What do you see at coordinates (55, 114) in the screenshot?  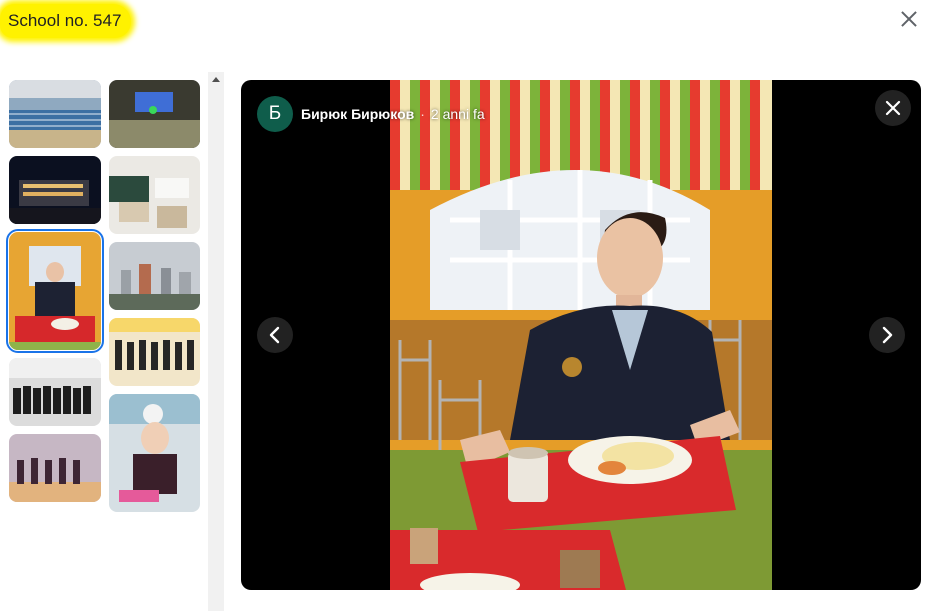 I see `thumb-swimming-pool` at bounding box center [55, 114].